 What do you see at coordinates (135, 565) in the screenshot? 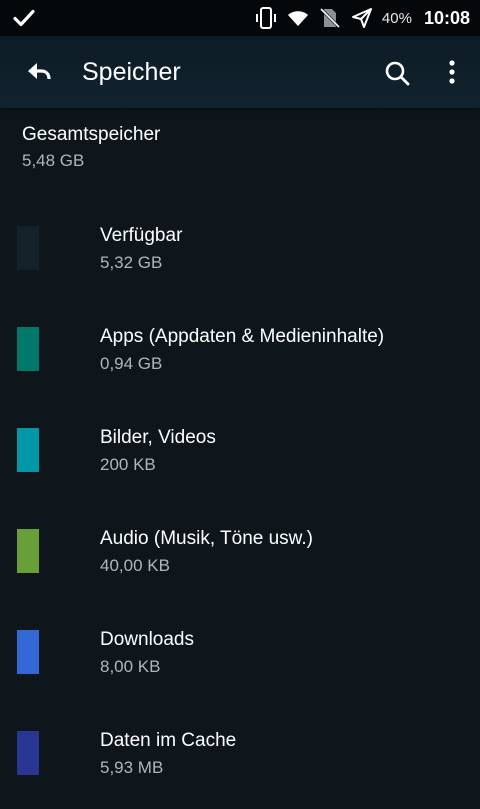
I see `category-size: 40,00 KB` at bounding box center [135, 565].